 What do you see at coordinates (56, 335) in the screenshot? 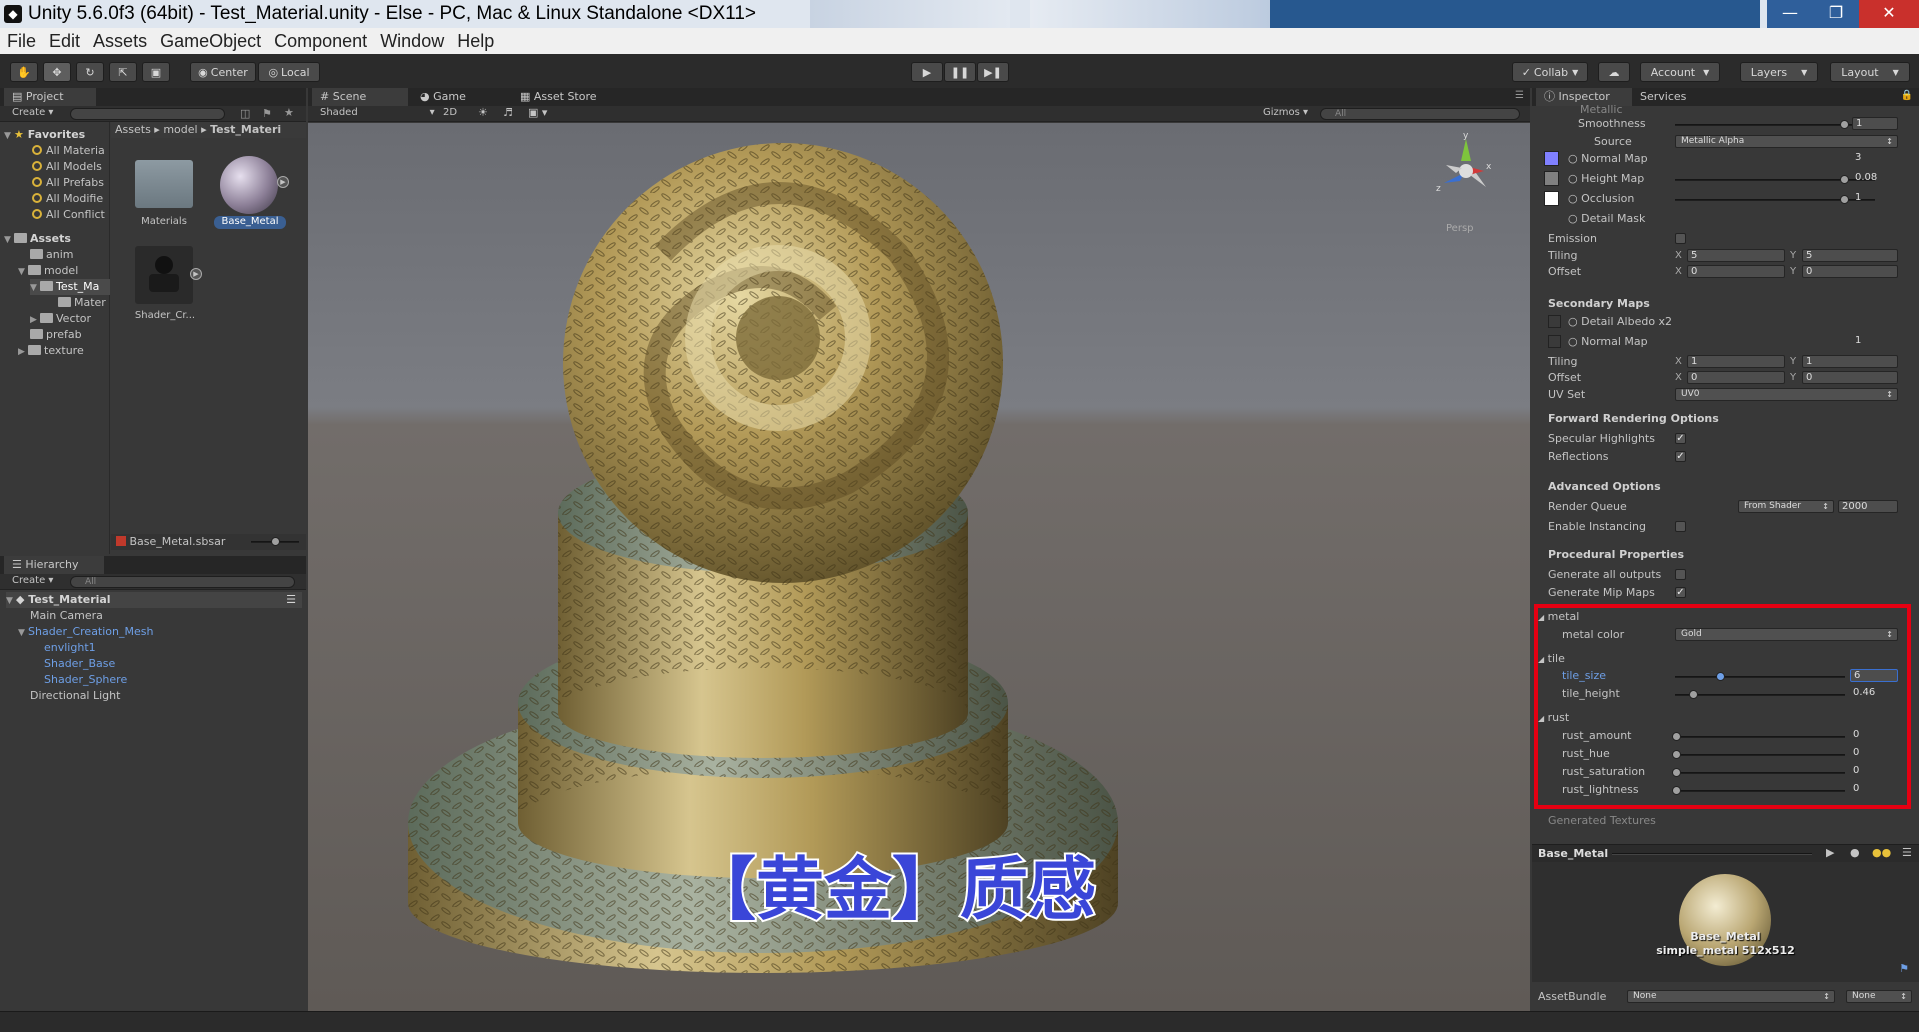
I see `tree-folder-prefab: prefab` at bounding box center [56, 335].